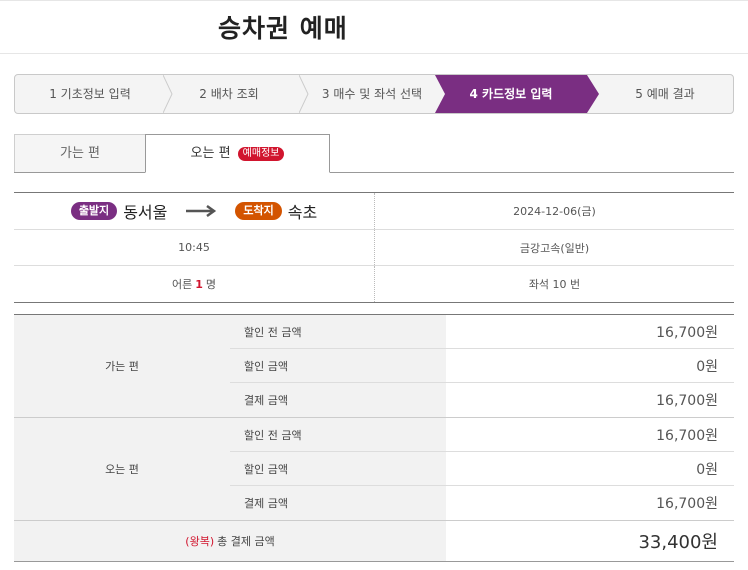  What do you see at coordinates (554, 211) in the screenshot?
I see `departure-date: 2024-12-06(금)` at bounding box center [554, 211].